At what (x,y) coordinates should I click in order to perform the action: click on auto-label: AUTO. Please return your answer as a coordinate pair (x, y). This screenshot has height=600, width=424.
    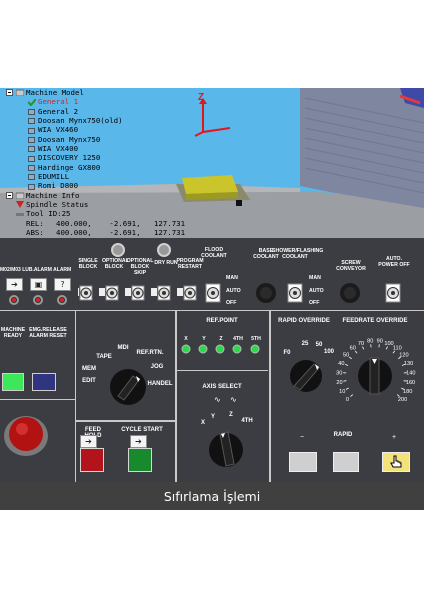
    Looking at the image, I should click on (233, 291).